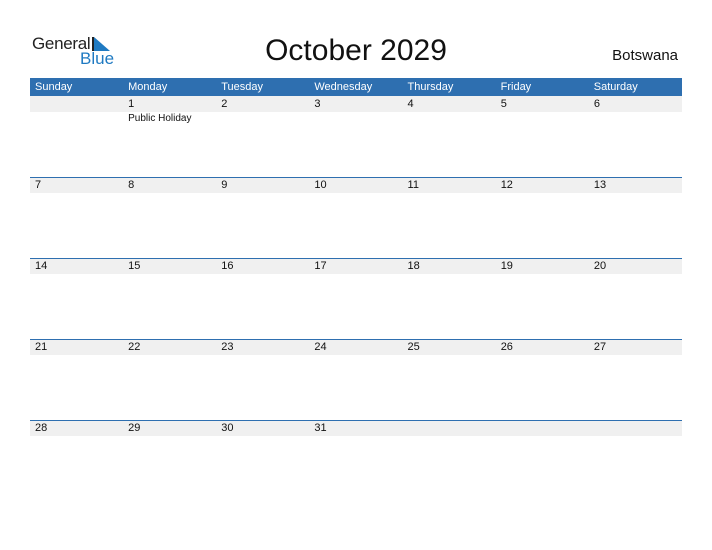 The image size is (712, 550). I want to click on day-number: 23, so click(227, 347).